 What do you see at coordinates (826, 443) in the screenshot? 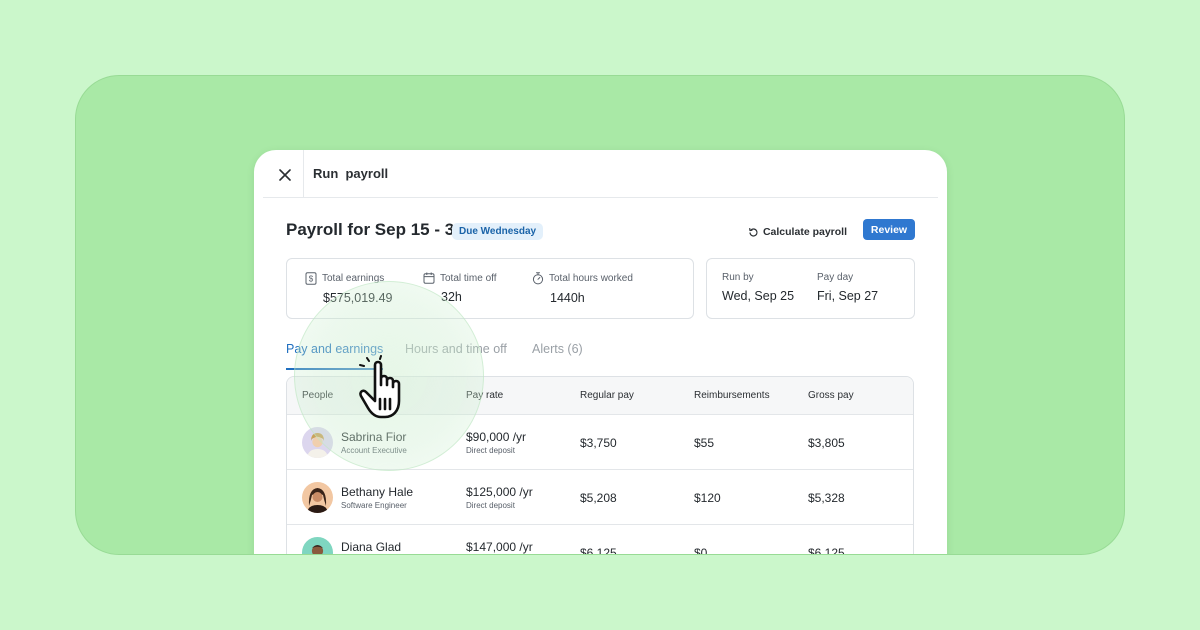
I see `gross-pay: $3,805` at bounding box center [826, 443].